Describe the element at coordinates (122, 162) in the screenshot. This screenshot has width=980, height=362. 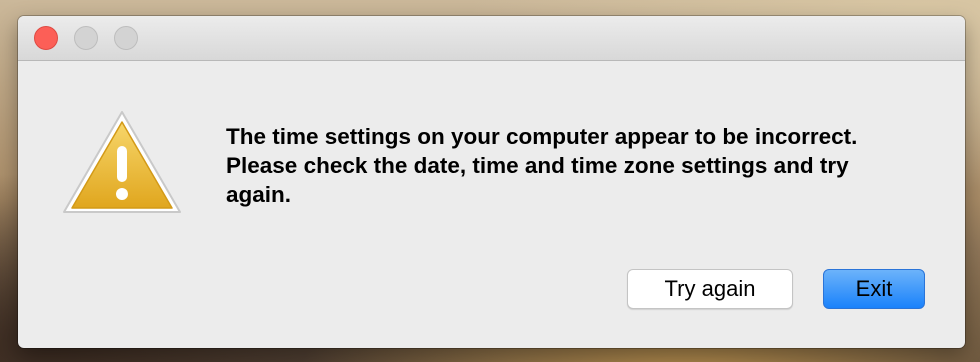
I see `warning-icon` at that location.